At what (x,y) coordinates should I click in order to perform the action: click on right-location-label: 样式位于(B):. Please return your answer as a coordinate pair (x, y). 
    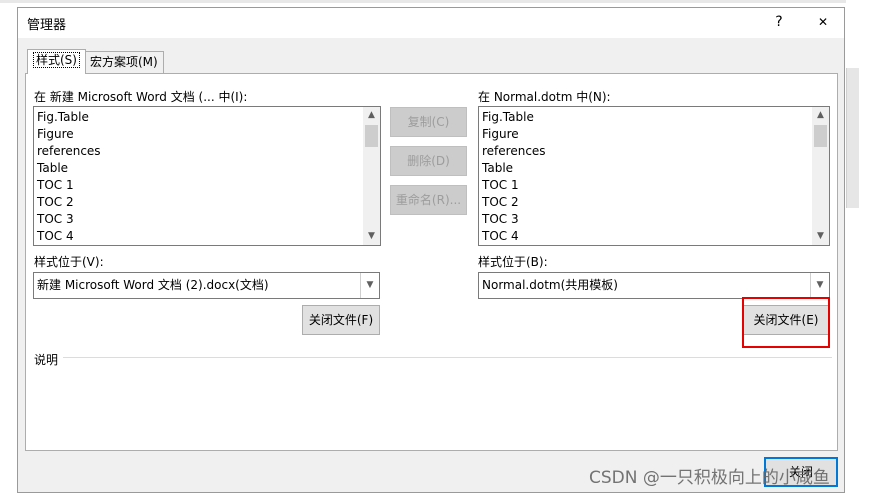
    Looking at the image, I should click on (513, 262).